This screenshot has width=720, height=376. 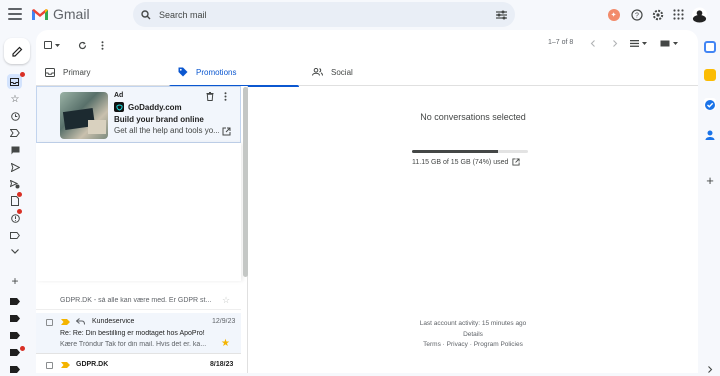 What do you see at coordinates (15, 14) in the screenshot?
I see `menu-icon` at bounding box center [15, 14].